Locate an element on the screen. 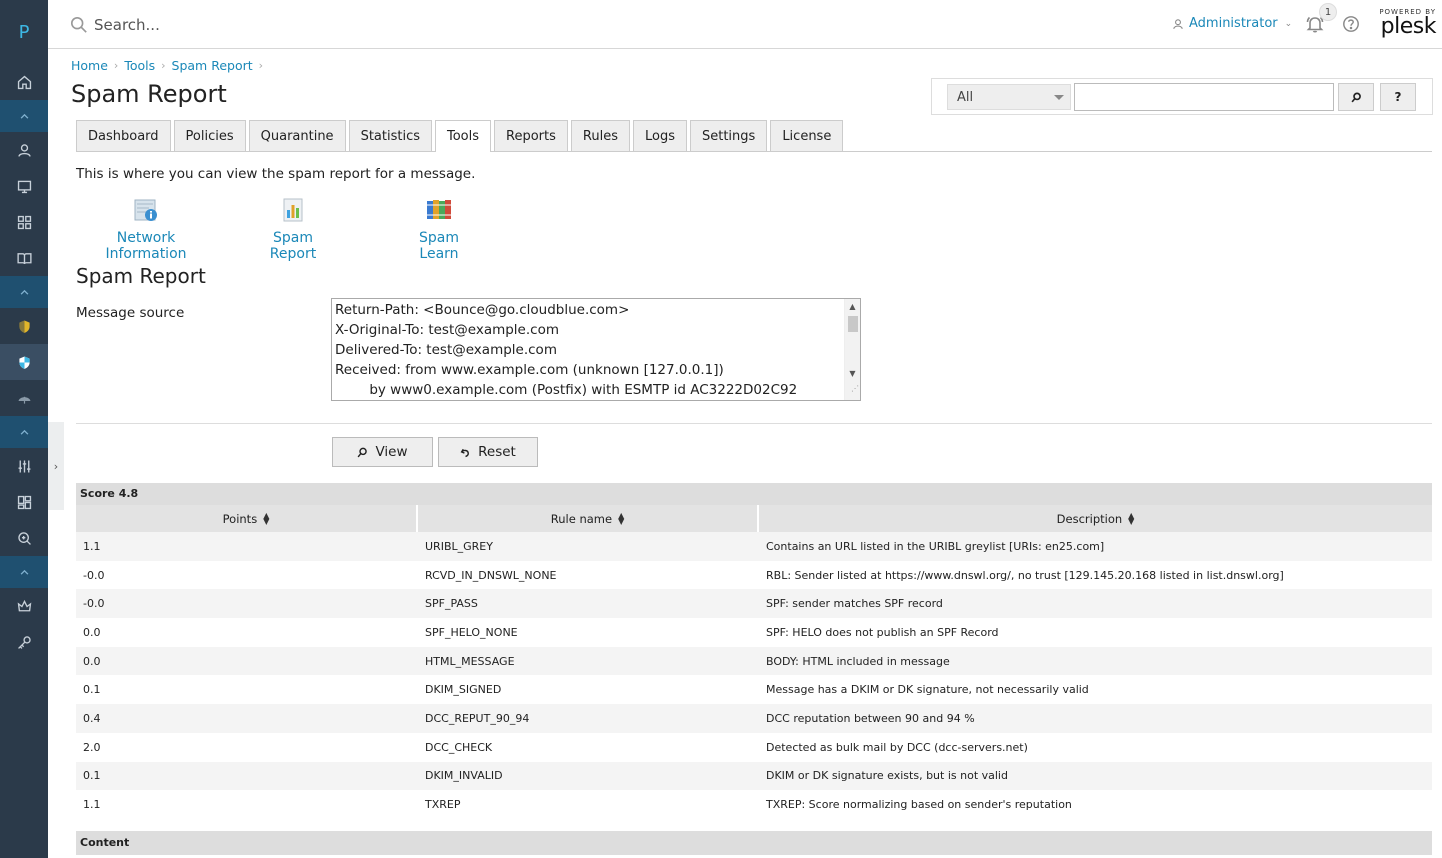 This screenshot has width=1442, height=858. breadcrumb-spam-report: Spam Report is located at coordinates (212, 65).